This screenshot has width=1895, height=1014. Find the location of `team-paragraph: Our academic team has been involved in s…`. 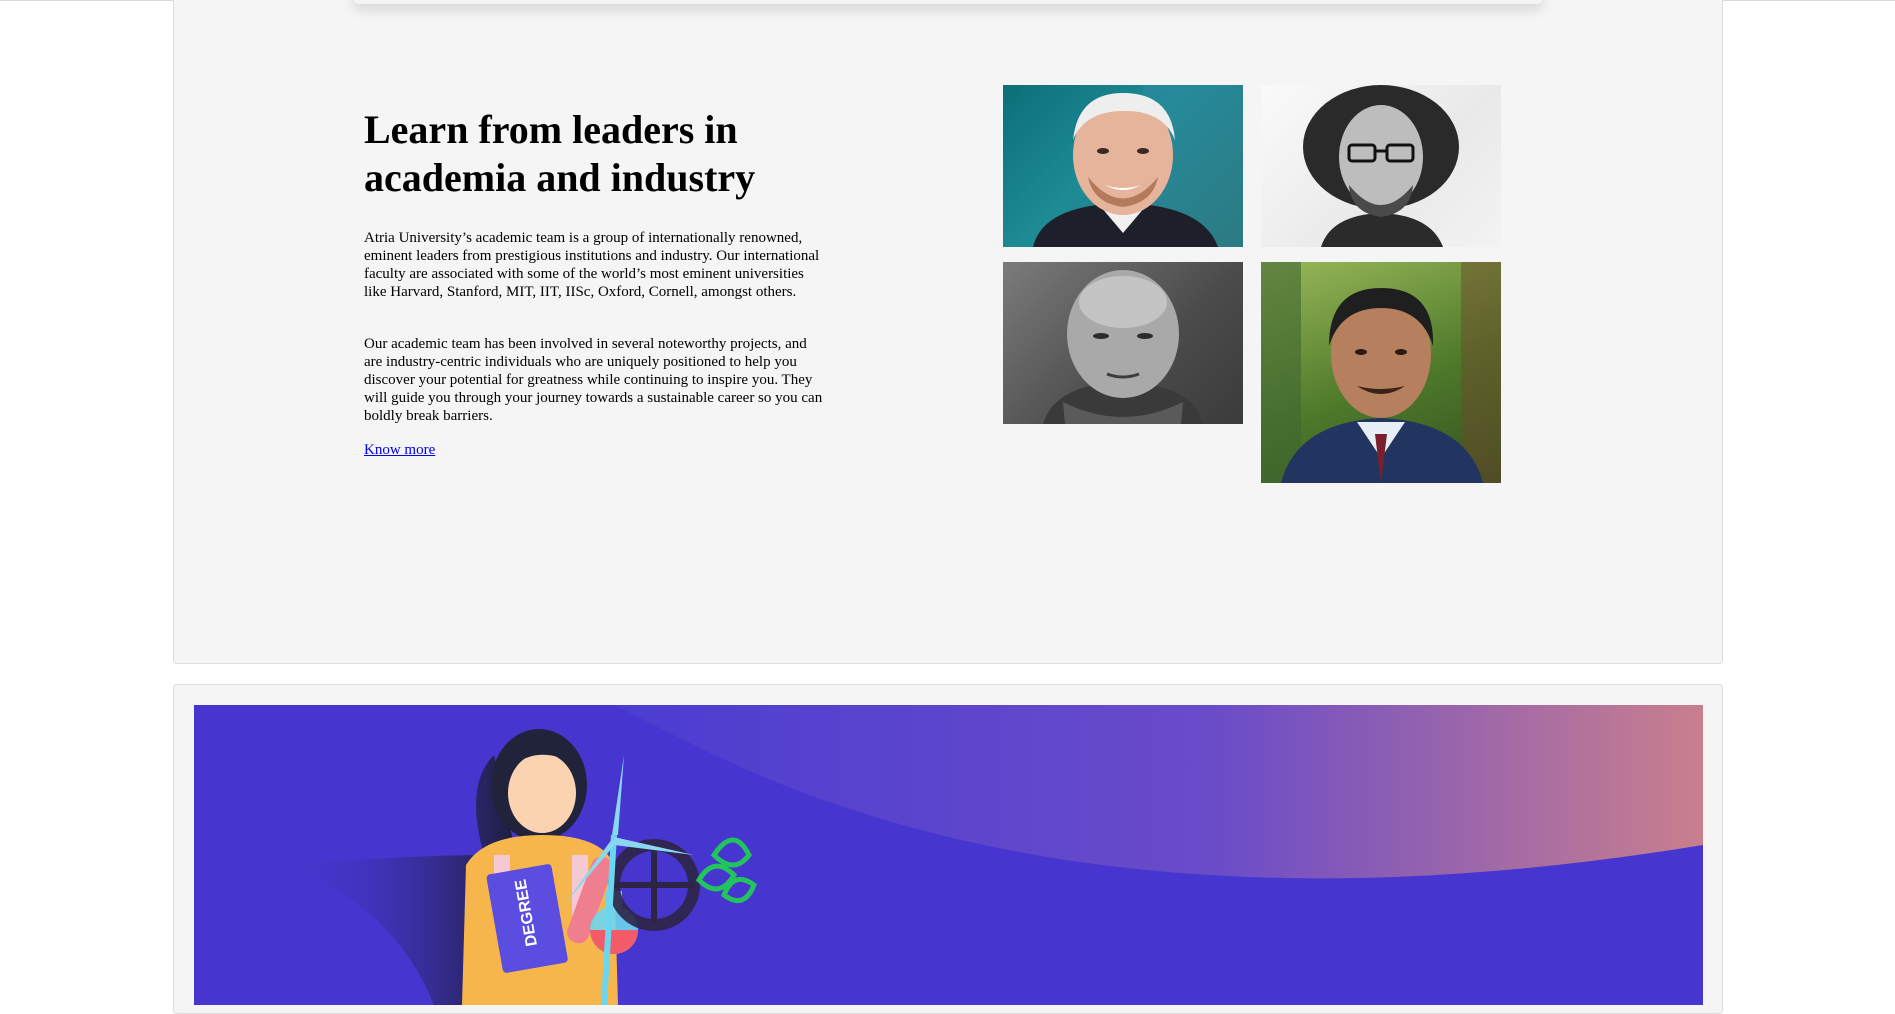

team-paragraph: Our academic team has been involved in s… is located at coordinates (593, 380).